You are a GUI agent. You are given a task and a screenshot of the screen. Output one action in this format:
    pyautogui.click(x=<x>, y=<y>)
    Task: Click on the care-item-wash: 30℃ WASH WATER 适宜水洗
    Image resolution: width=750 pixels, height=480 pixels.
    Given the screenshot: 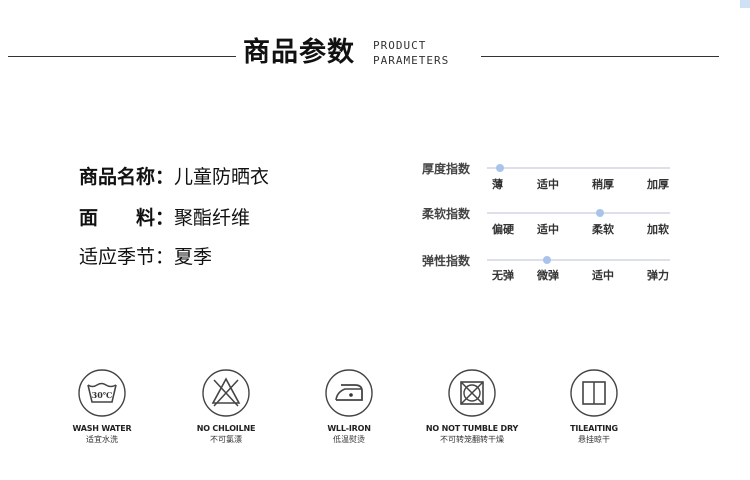 What is the action you would take?
    pyautogui.click(x=102, y=406)
    